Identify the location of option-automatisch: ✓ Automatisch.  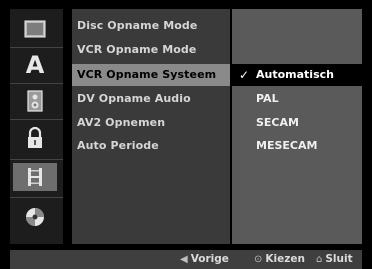
(297, 75).